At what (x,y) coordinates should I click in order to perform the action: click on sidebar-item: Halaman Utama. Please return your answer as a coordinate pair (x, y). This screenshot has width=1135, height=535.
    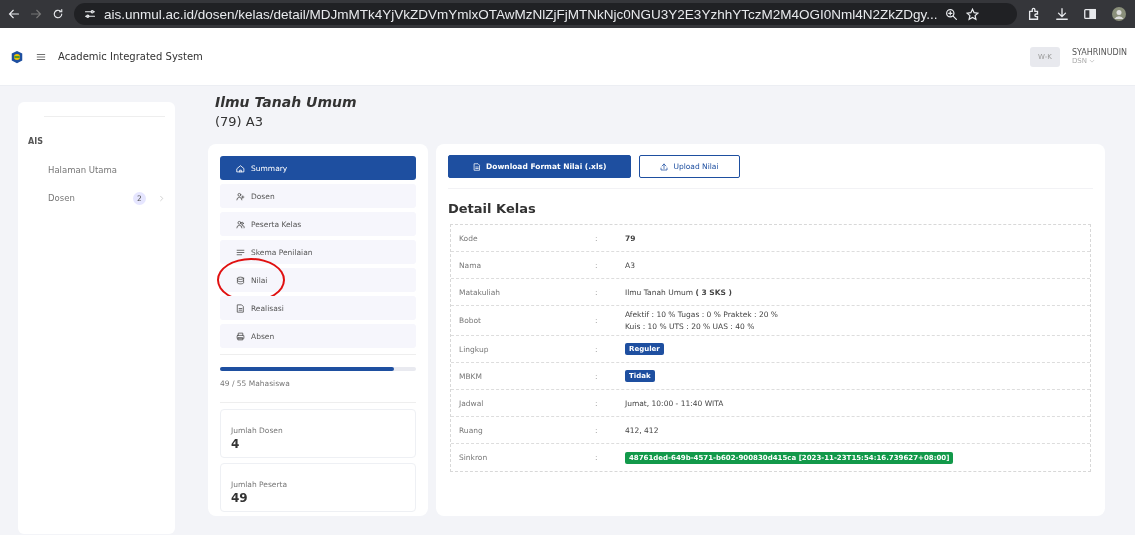
    Looking at the image, I should click on (96, 170).